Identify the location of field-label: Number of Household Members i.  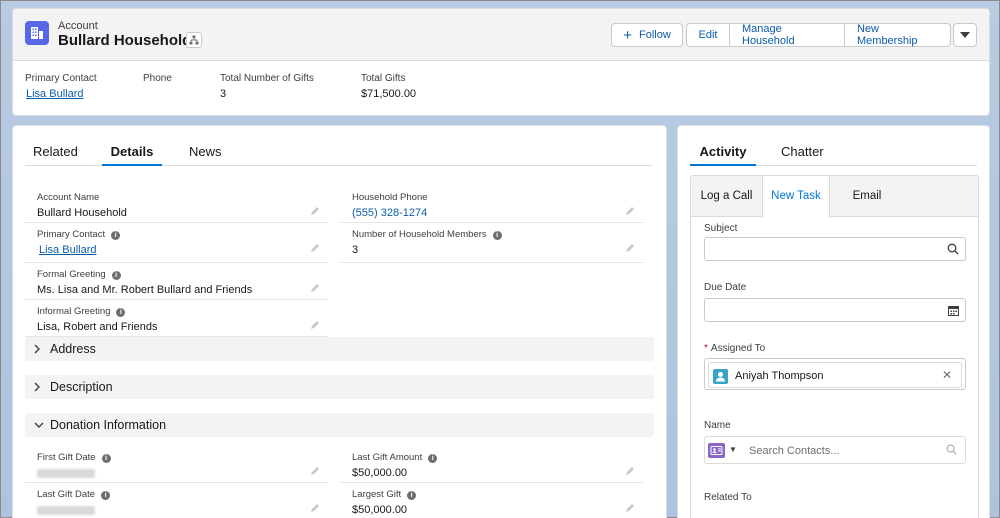
(427, 234).